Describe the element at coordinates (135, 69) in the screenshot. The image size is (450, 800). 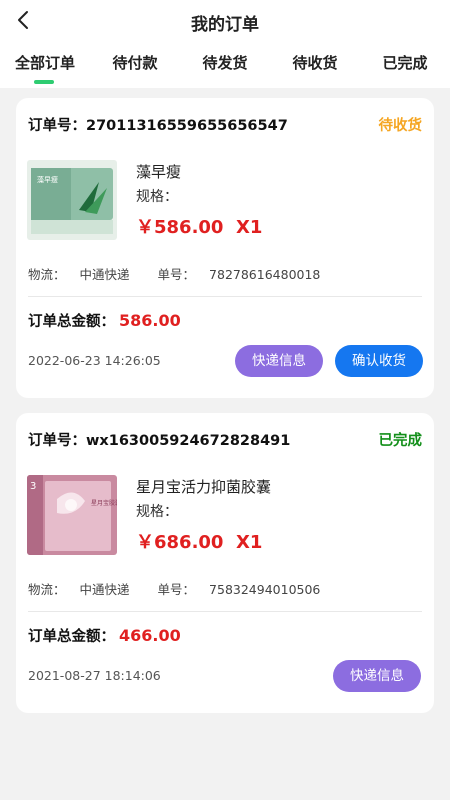
I see `tab-pending-payment: 待付款` at that location.